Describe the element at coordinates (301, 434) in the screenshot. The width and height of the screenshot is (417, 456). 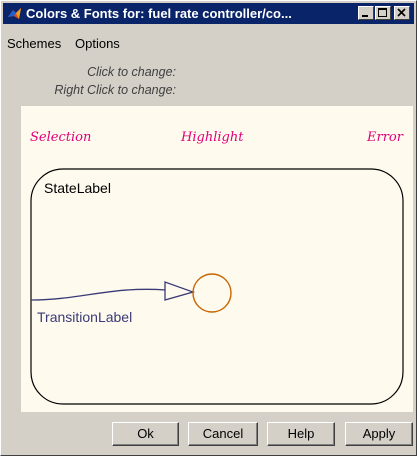
I see `help-button: Help` at that location.